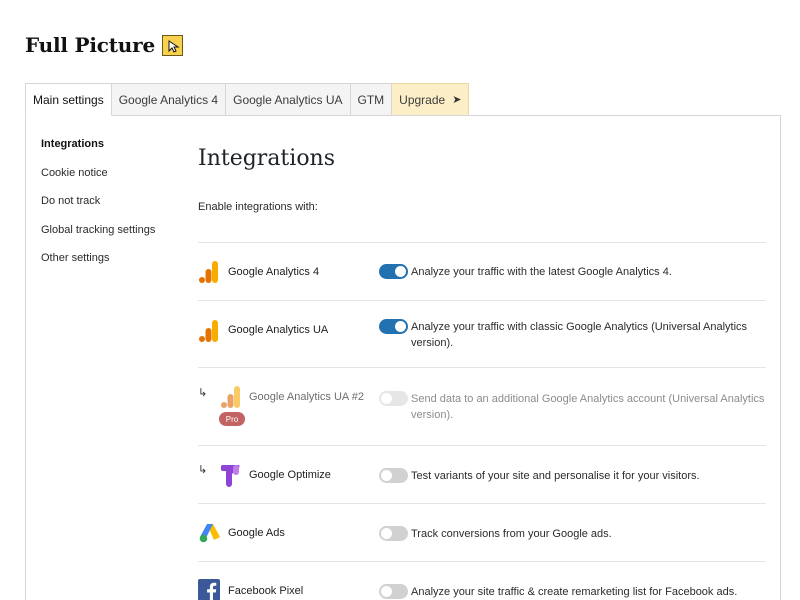  I want to click on logo-icon, so click(173, 45).